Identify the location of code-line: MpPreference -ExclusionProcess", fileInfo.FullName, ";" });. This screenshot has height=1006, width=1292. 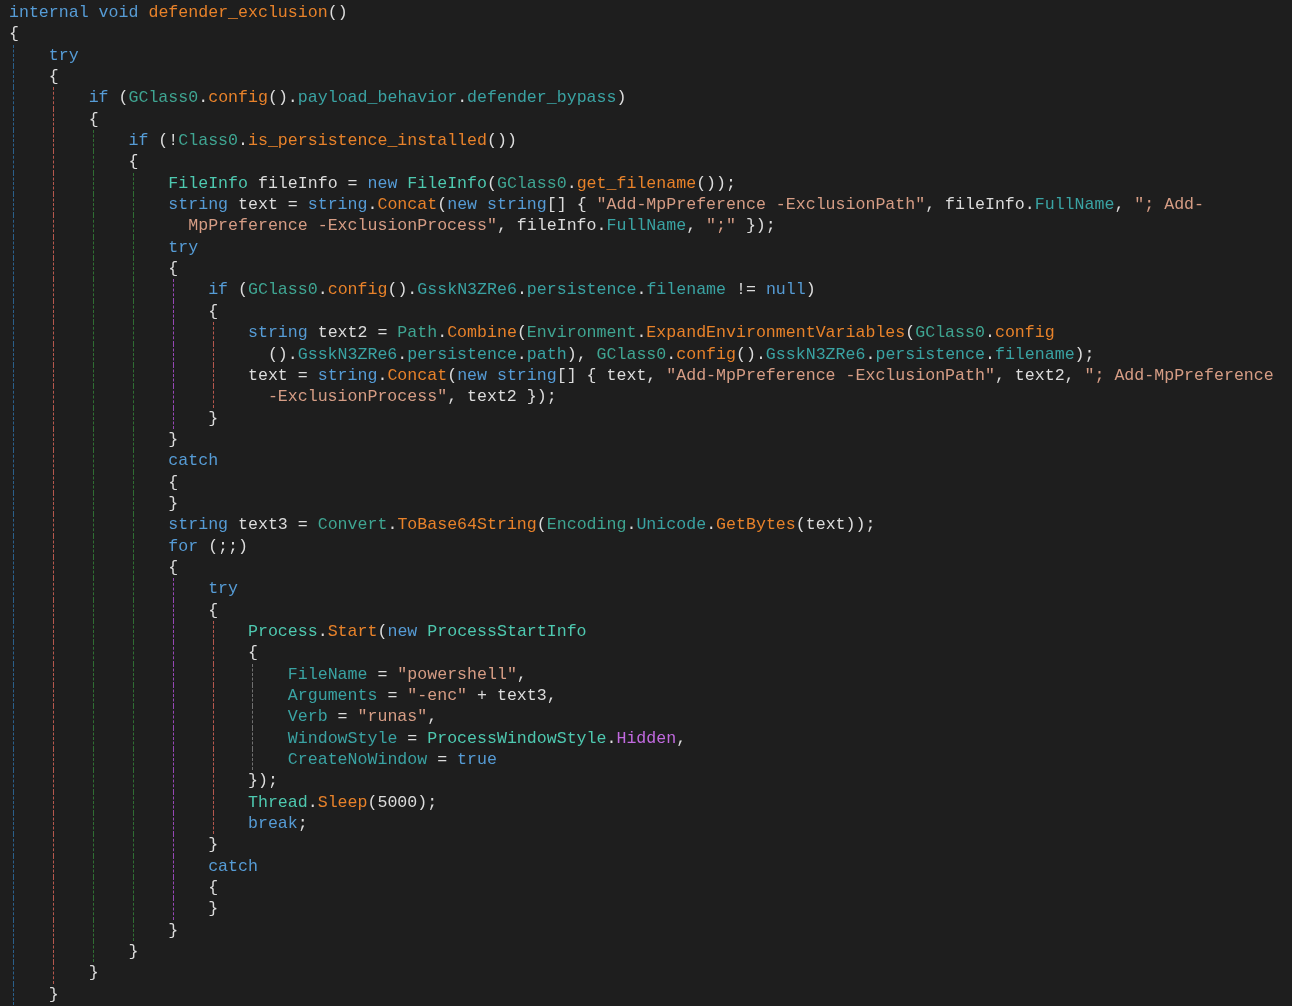
(482, 226).